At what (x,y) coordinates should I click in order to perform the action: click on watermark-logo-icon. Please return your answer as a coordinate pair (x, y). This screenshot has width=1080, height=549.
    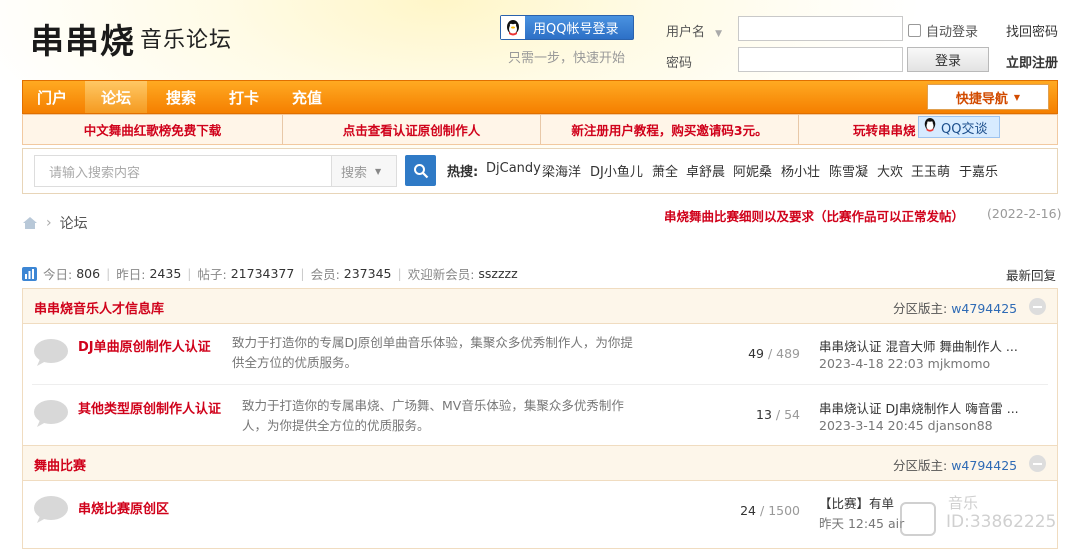
    Looking at the image, I should click on (918, 519).